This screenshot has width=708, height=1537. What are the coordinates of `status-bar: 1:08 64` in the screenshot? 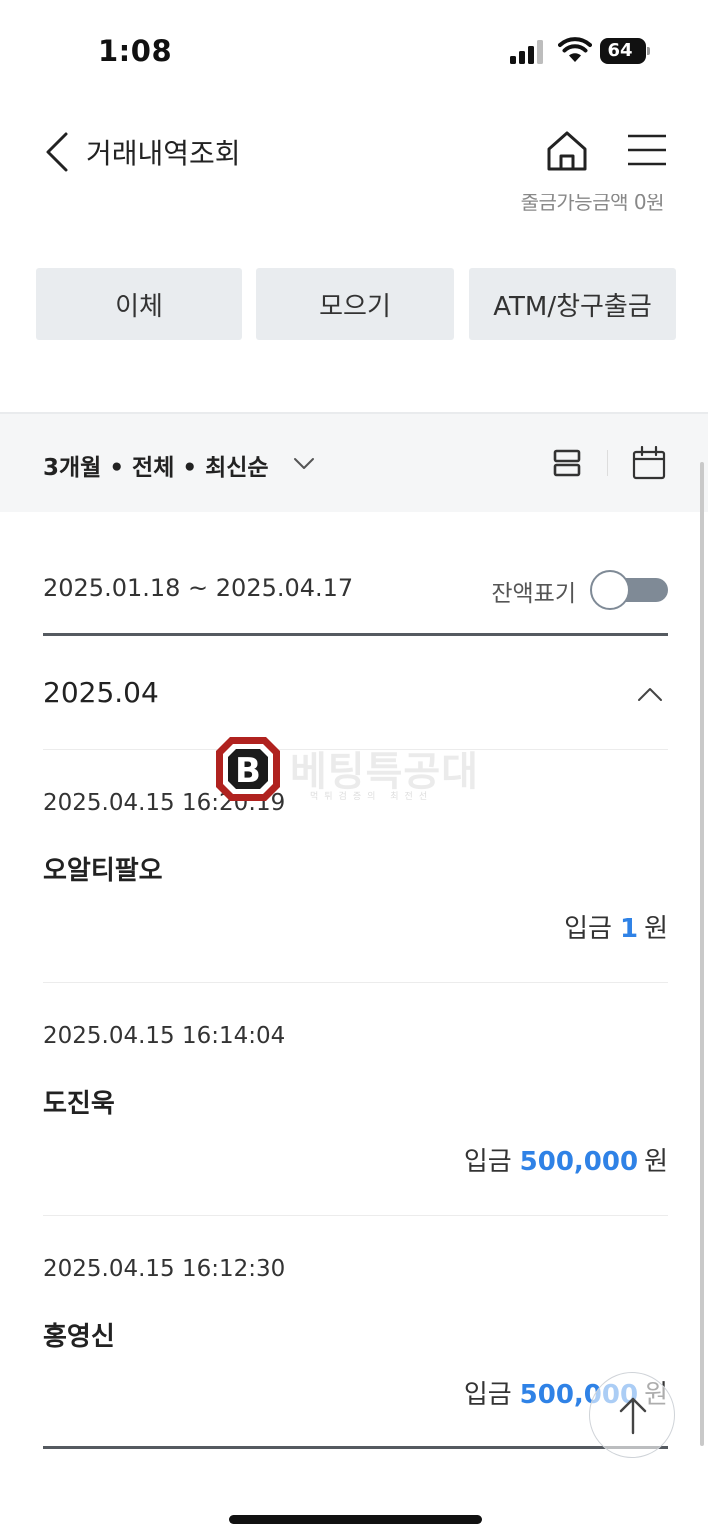 It's located at (354, 50).